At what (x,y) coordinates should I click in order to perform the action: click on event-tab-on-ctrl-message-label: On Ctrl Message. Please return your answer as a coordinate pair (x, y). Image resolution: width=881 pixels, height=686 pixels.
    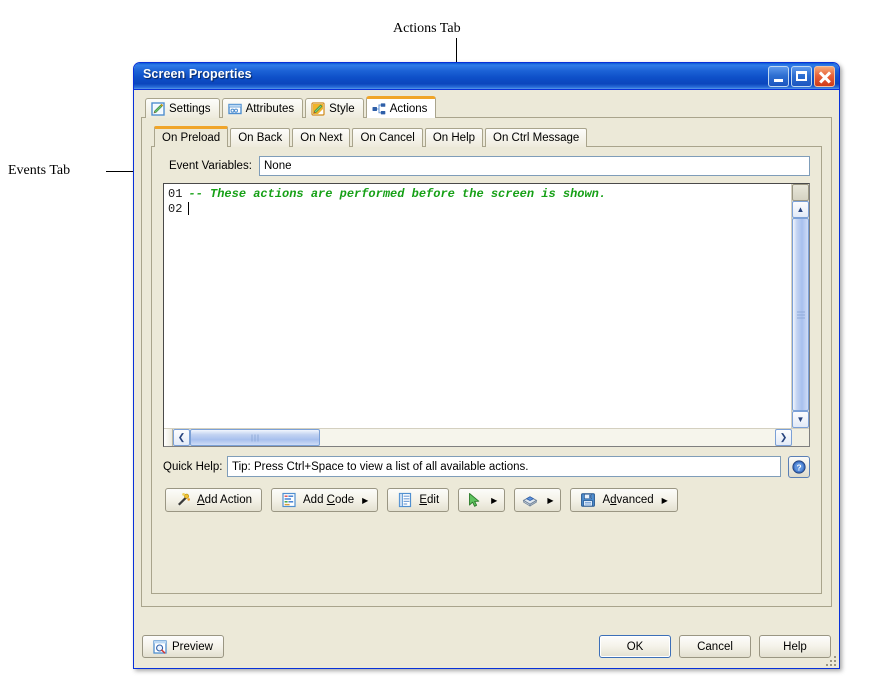
    Looking at the image, I should click on (536, 138).